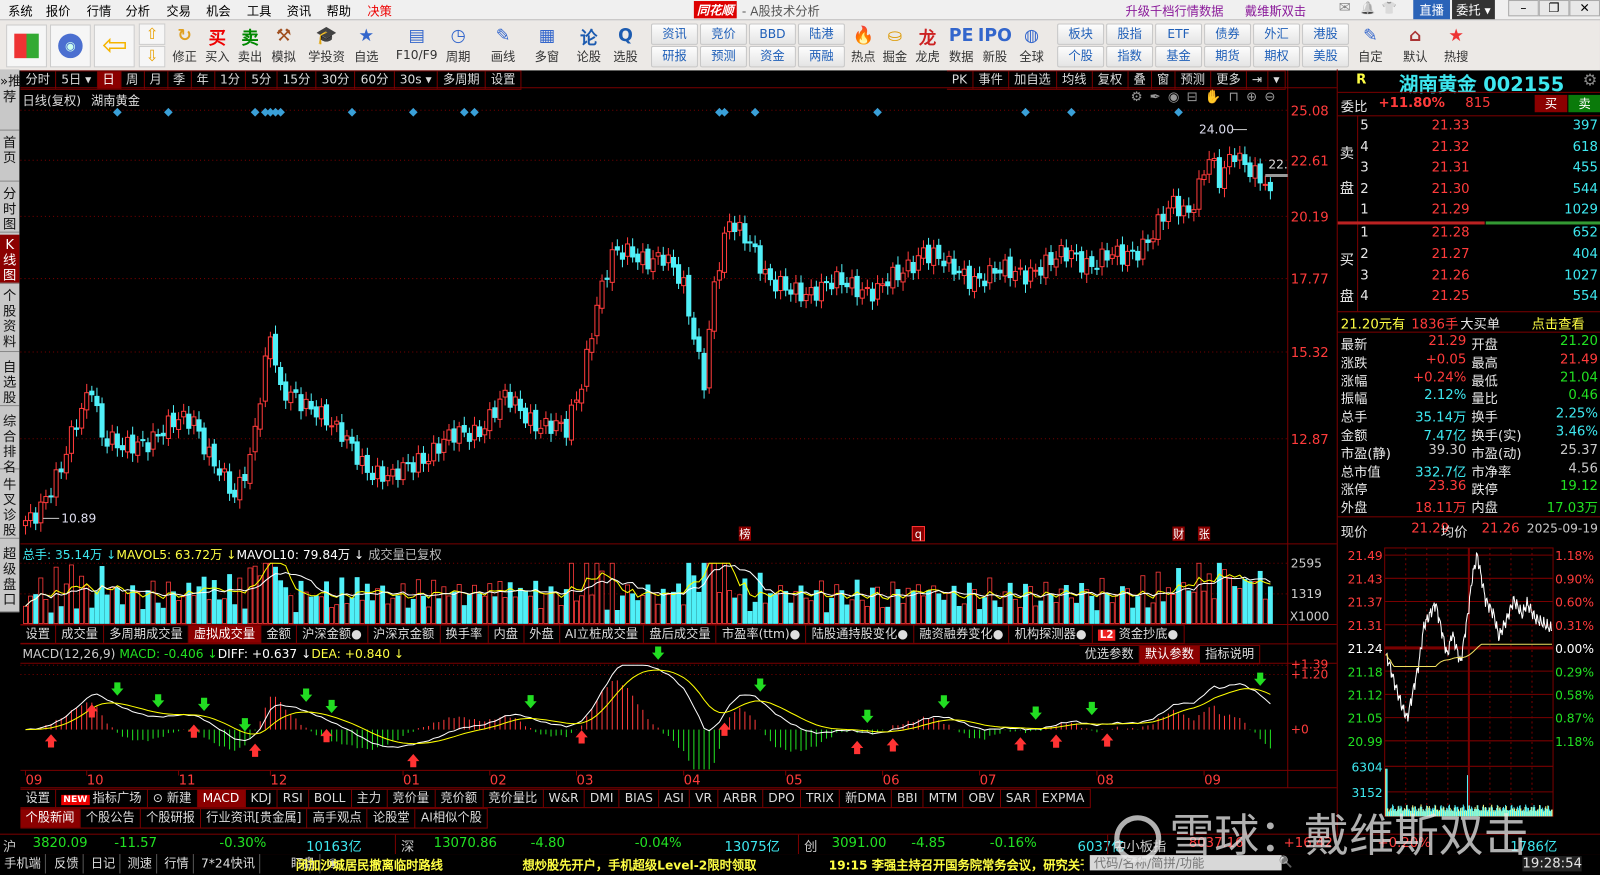 The image size is (1600, 875). I want to click on bell-icon: 🔔, so click(1367, 8).